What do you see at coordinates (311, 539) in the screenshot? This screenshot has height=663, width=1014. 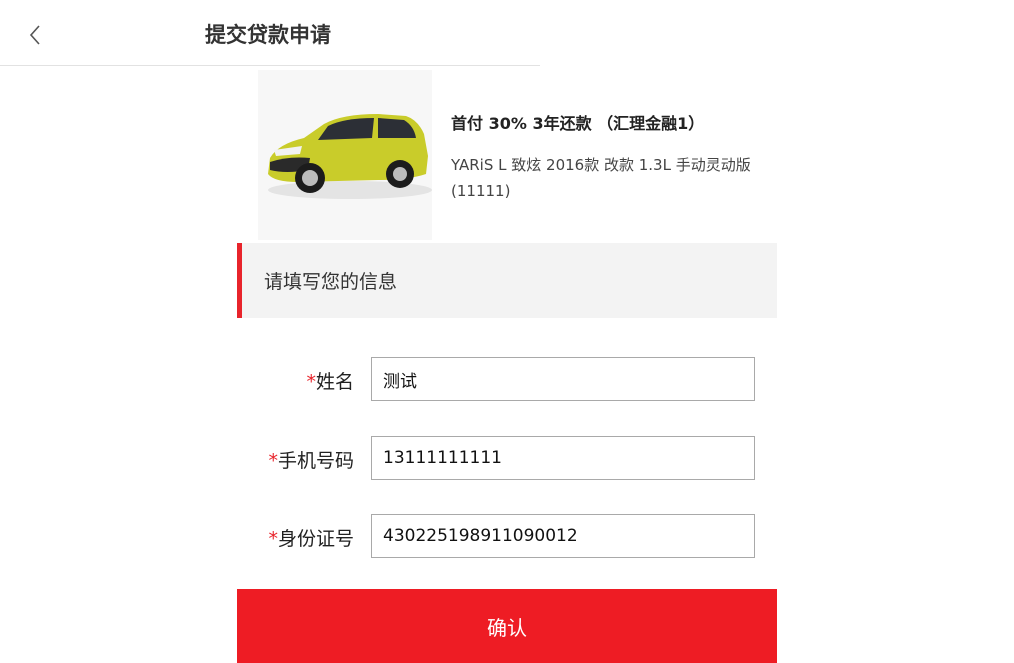 I see `id-number-label: *身份证号` at bounding box center [311, 539].